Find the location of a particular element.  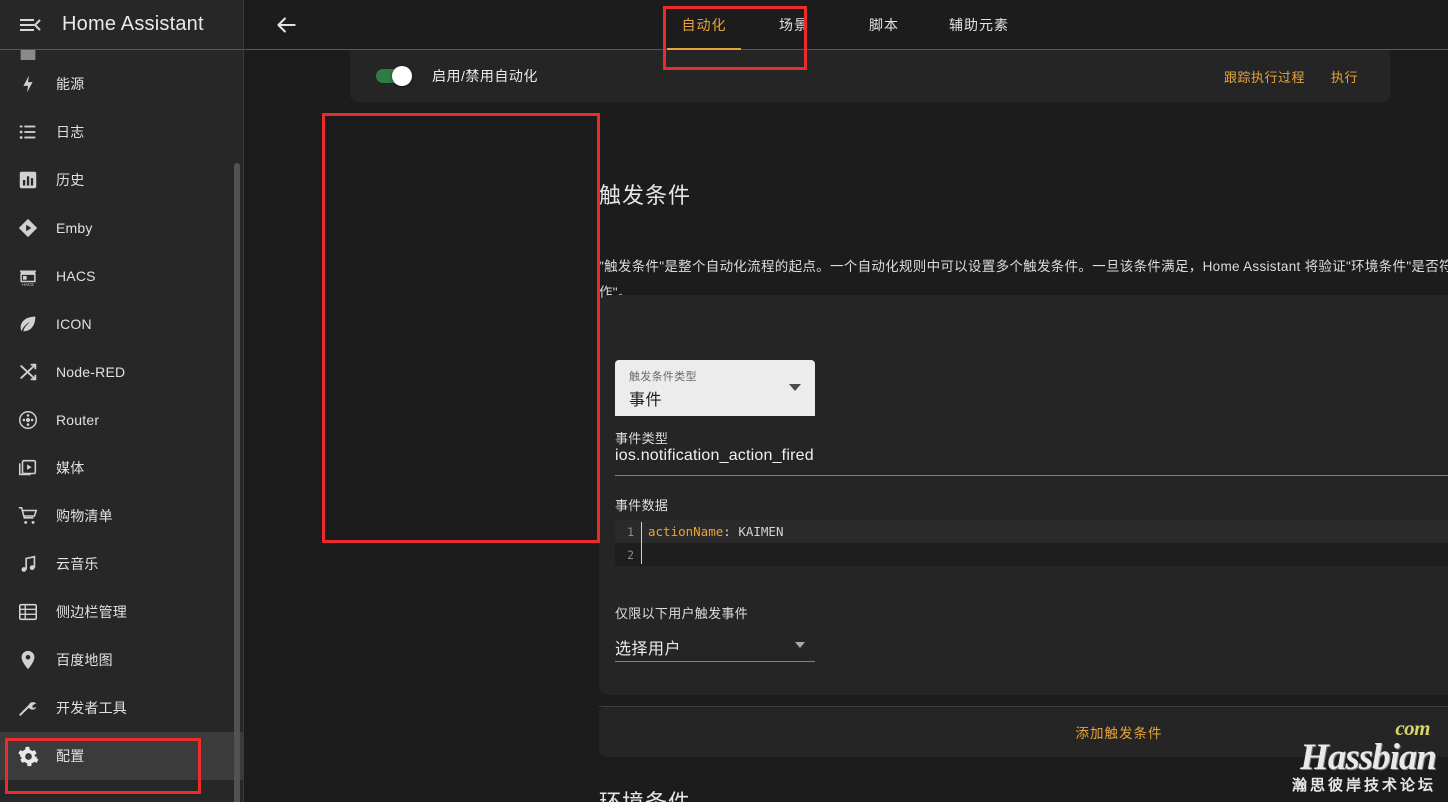

tab-helpers: 辅助元素 is located at coordinates (979, 25).